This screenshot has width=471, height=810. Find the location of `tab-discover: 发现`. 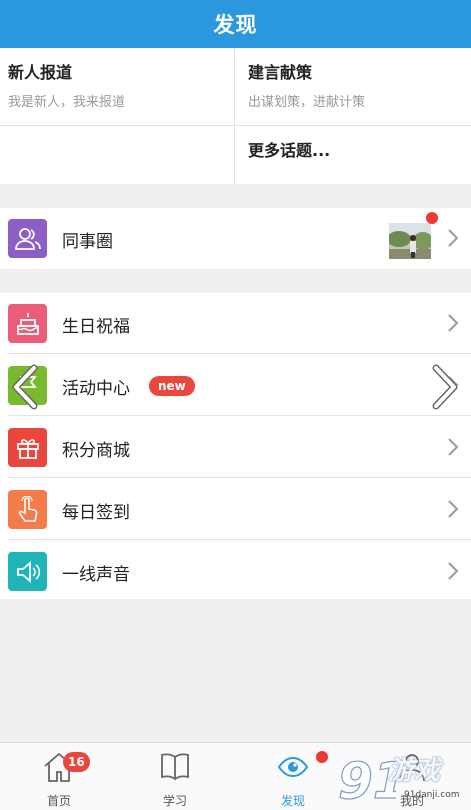

tab-discover: 发现 is located at coordinates (293, 776).